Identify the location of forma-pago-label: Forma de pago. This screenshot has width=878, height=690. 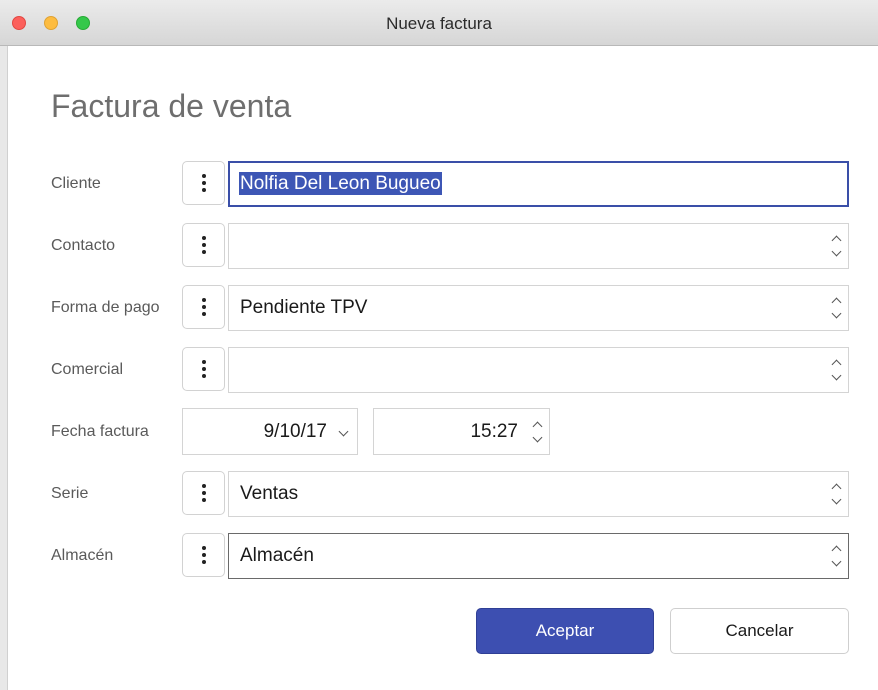
(105, 307).